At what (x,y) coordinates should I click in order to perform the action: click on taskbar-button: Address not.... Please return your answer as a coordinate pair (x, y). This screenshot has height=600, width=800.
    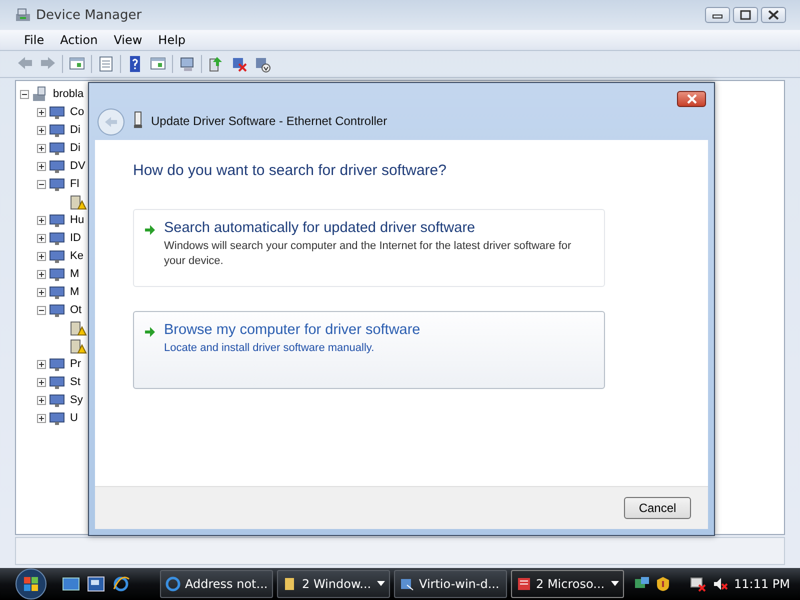
    Looking at the image, I should click on (216, 584).